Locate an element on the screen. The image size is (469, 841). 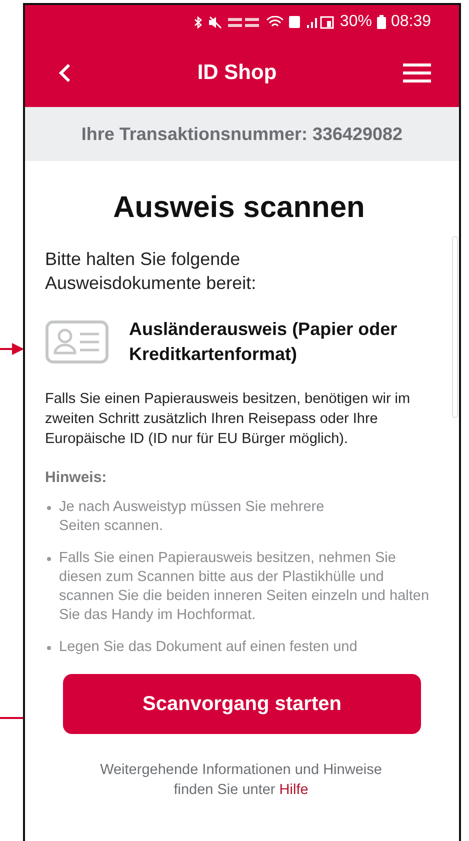
battery-icon is located at coordinates (381, 22).